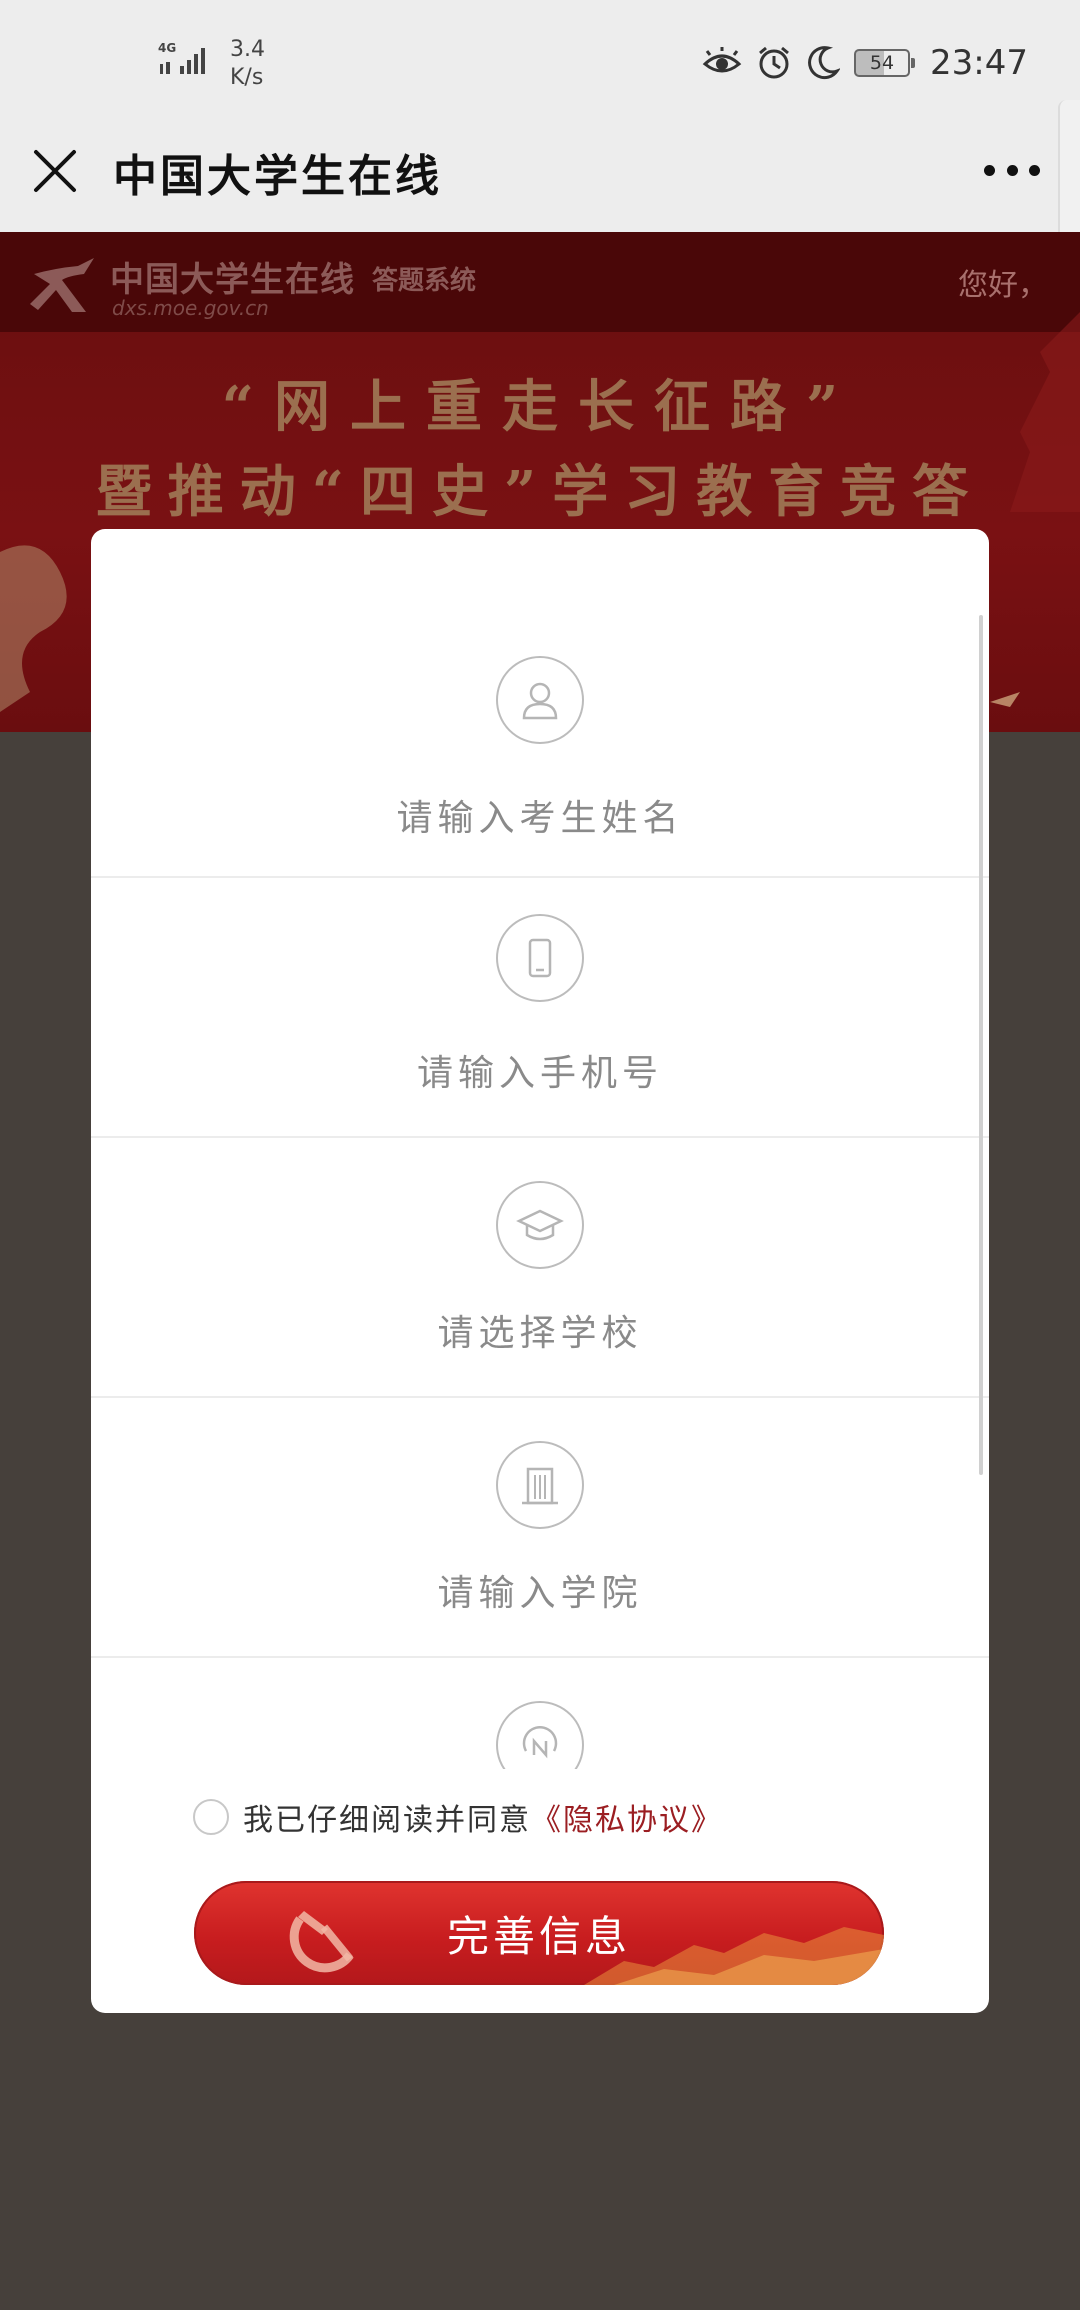  I want to click on clock: 23:47, so click(979, 63).